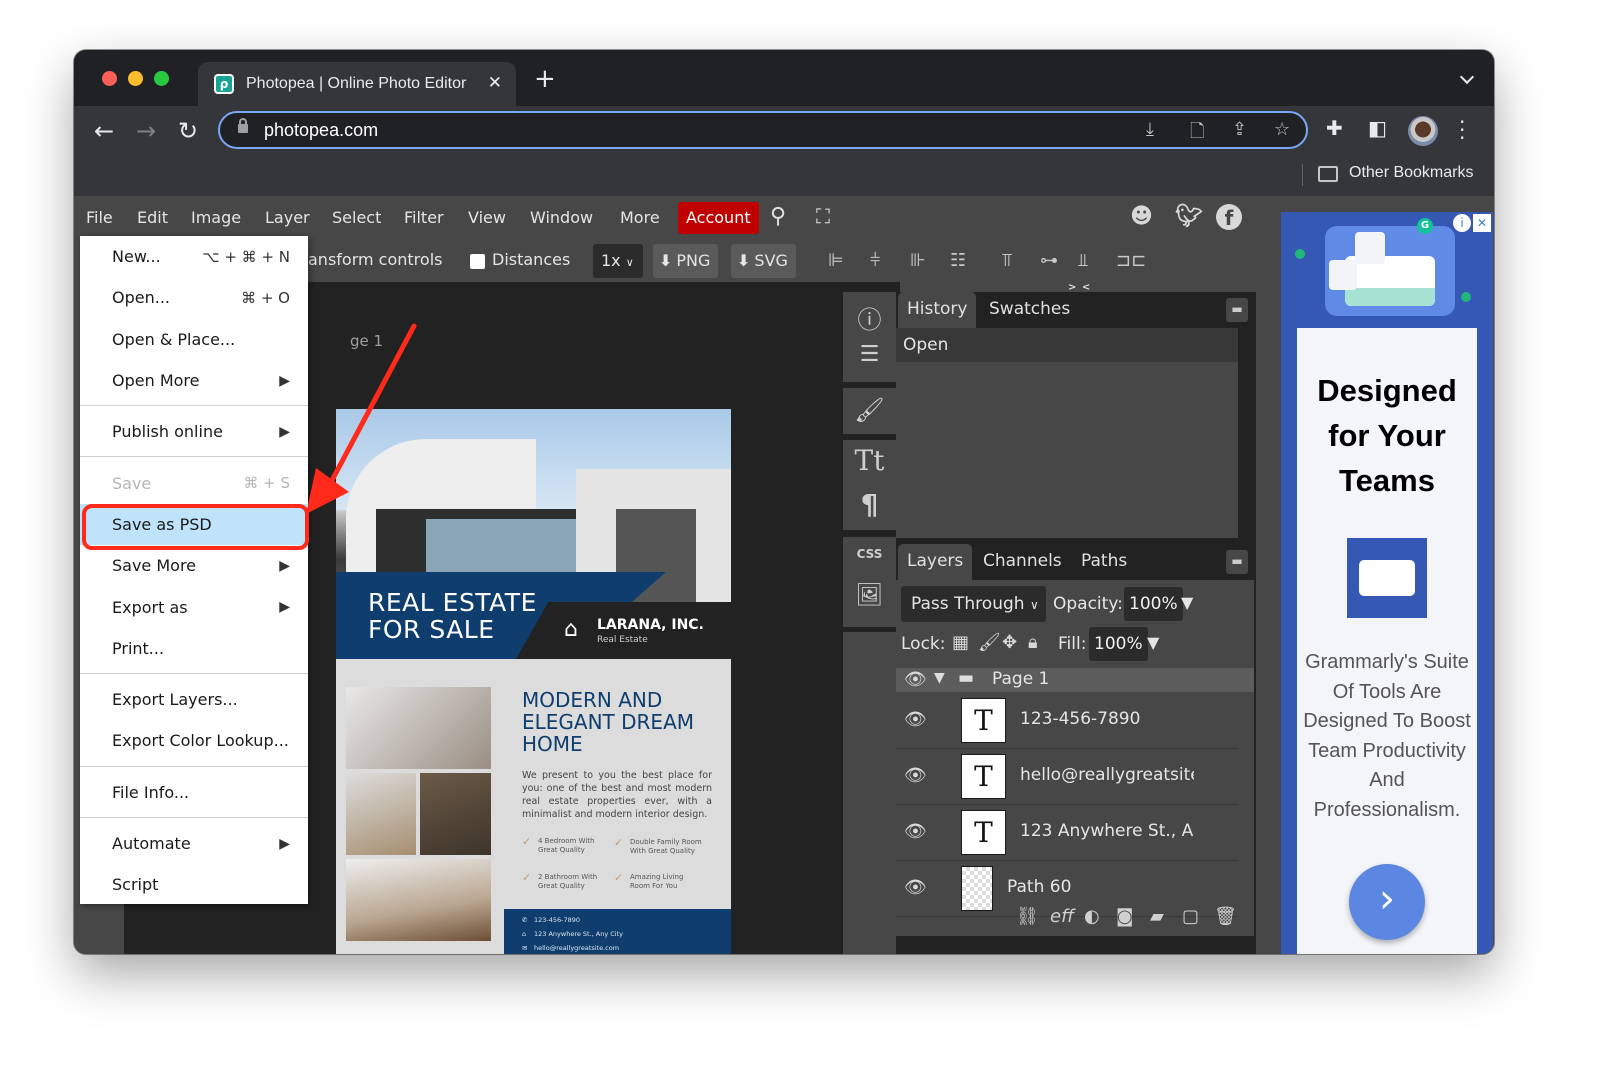  Describe the element at coordinates (194, 297) in the screenshot. I see `menu-item-open: Open... ⌘ + O` at that location.